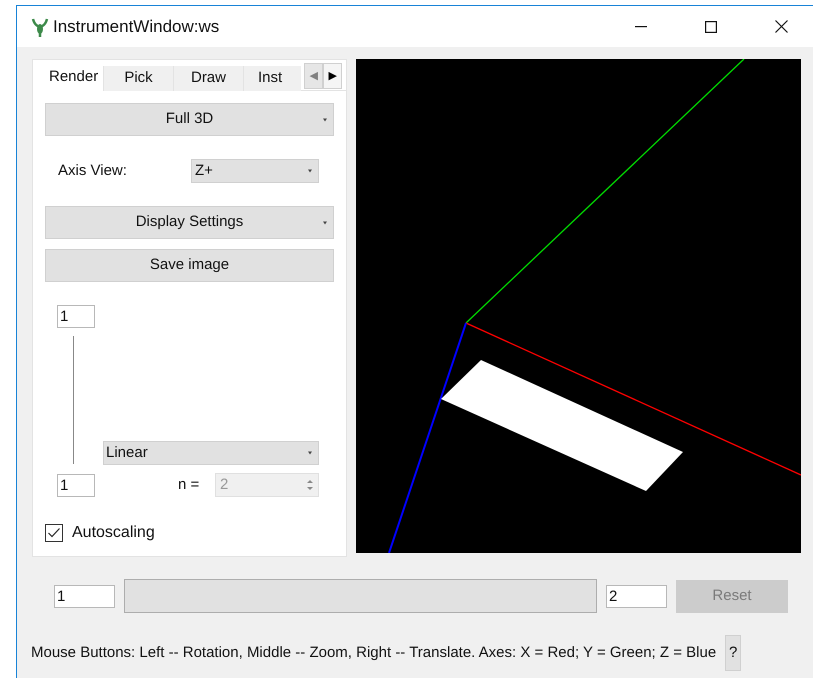 Image resolution: width=813 pixels, height=678 pixels. What do you see at coordinates (272, 78) in the screenshot?
I see `tab: Inst` at bounding box center [272, 78].